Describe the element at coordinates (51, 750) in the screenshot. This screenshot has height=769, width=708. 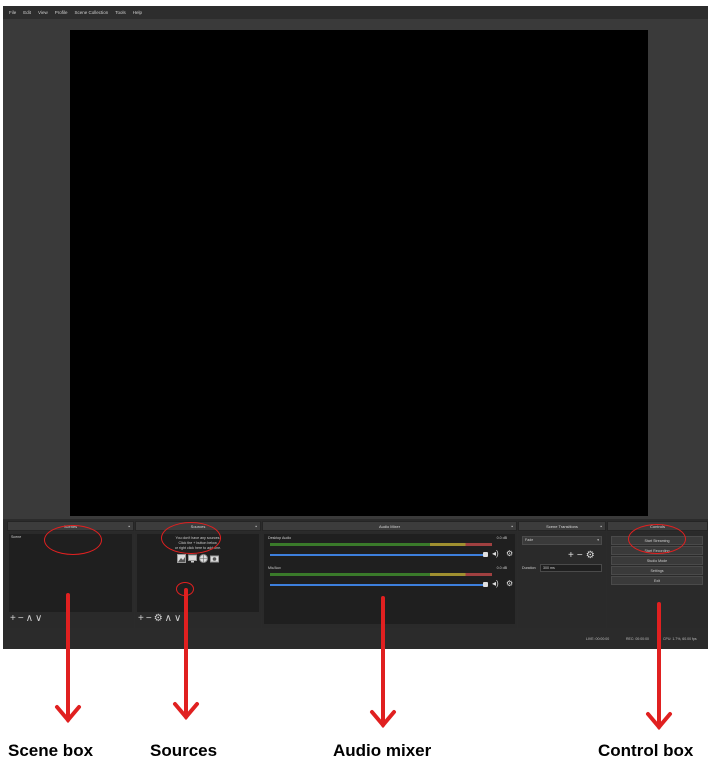
I see `label-scene-box: Scene box` at that location.